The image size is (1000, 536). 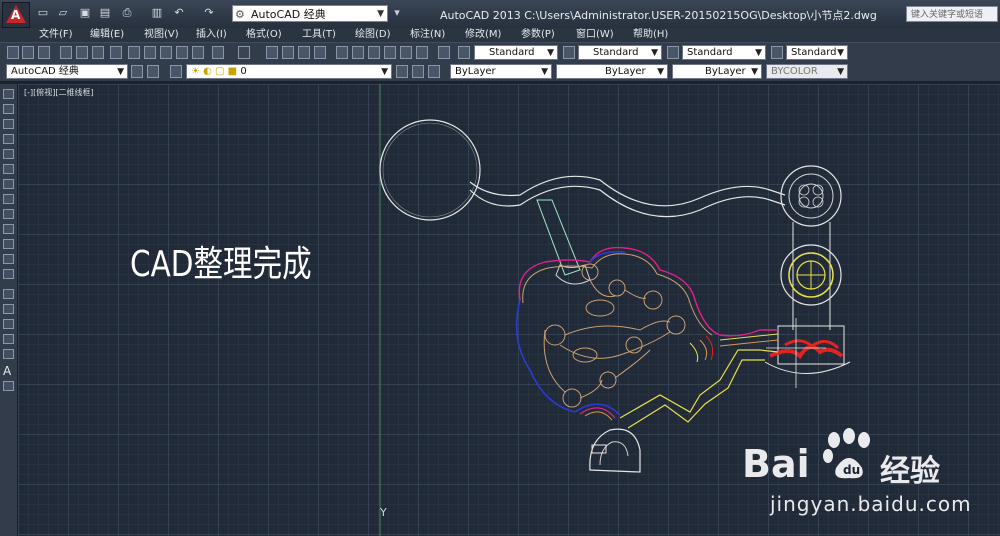 I want to click on rectangle-icon, so click(x=8, y=154).